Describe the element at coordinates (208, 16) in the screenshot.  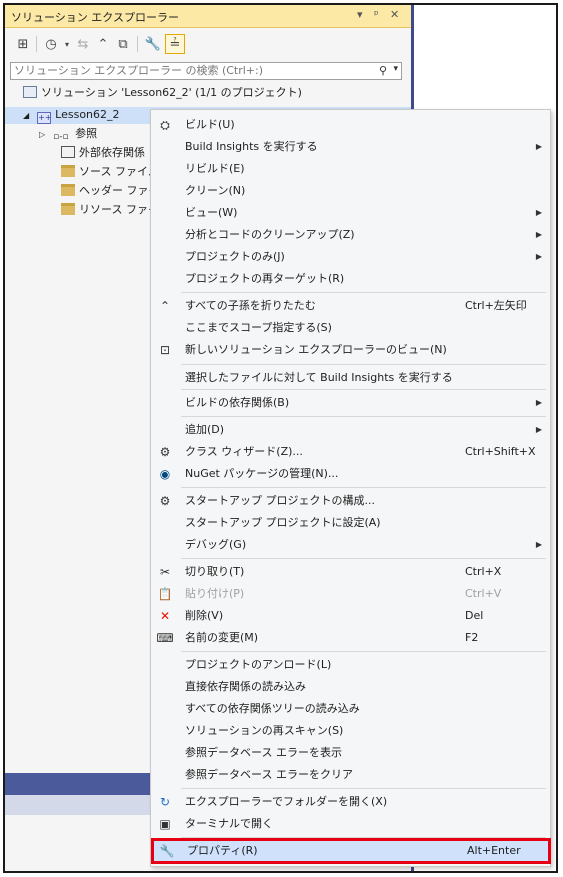
I see `panel-title-bar: ソリューション エクスプローラー ▾ ᵖ ✕` at that location.